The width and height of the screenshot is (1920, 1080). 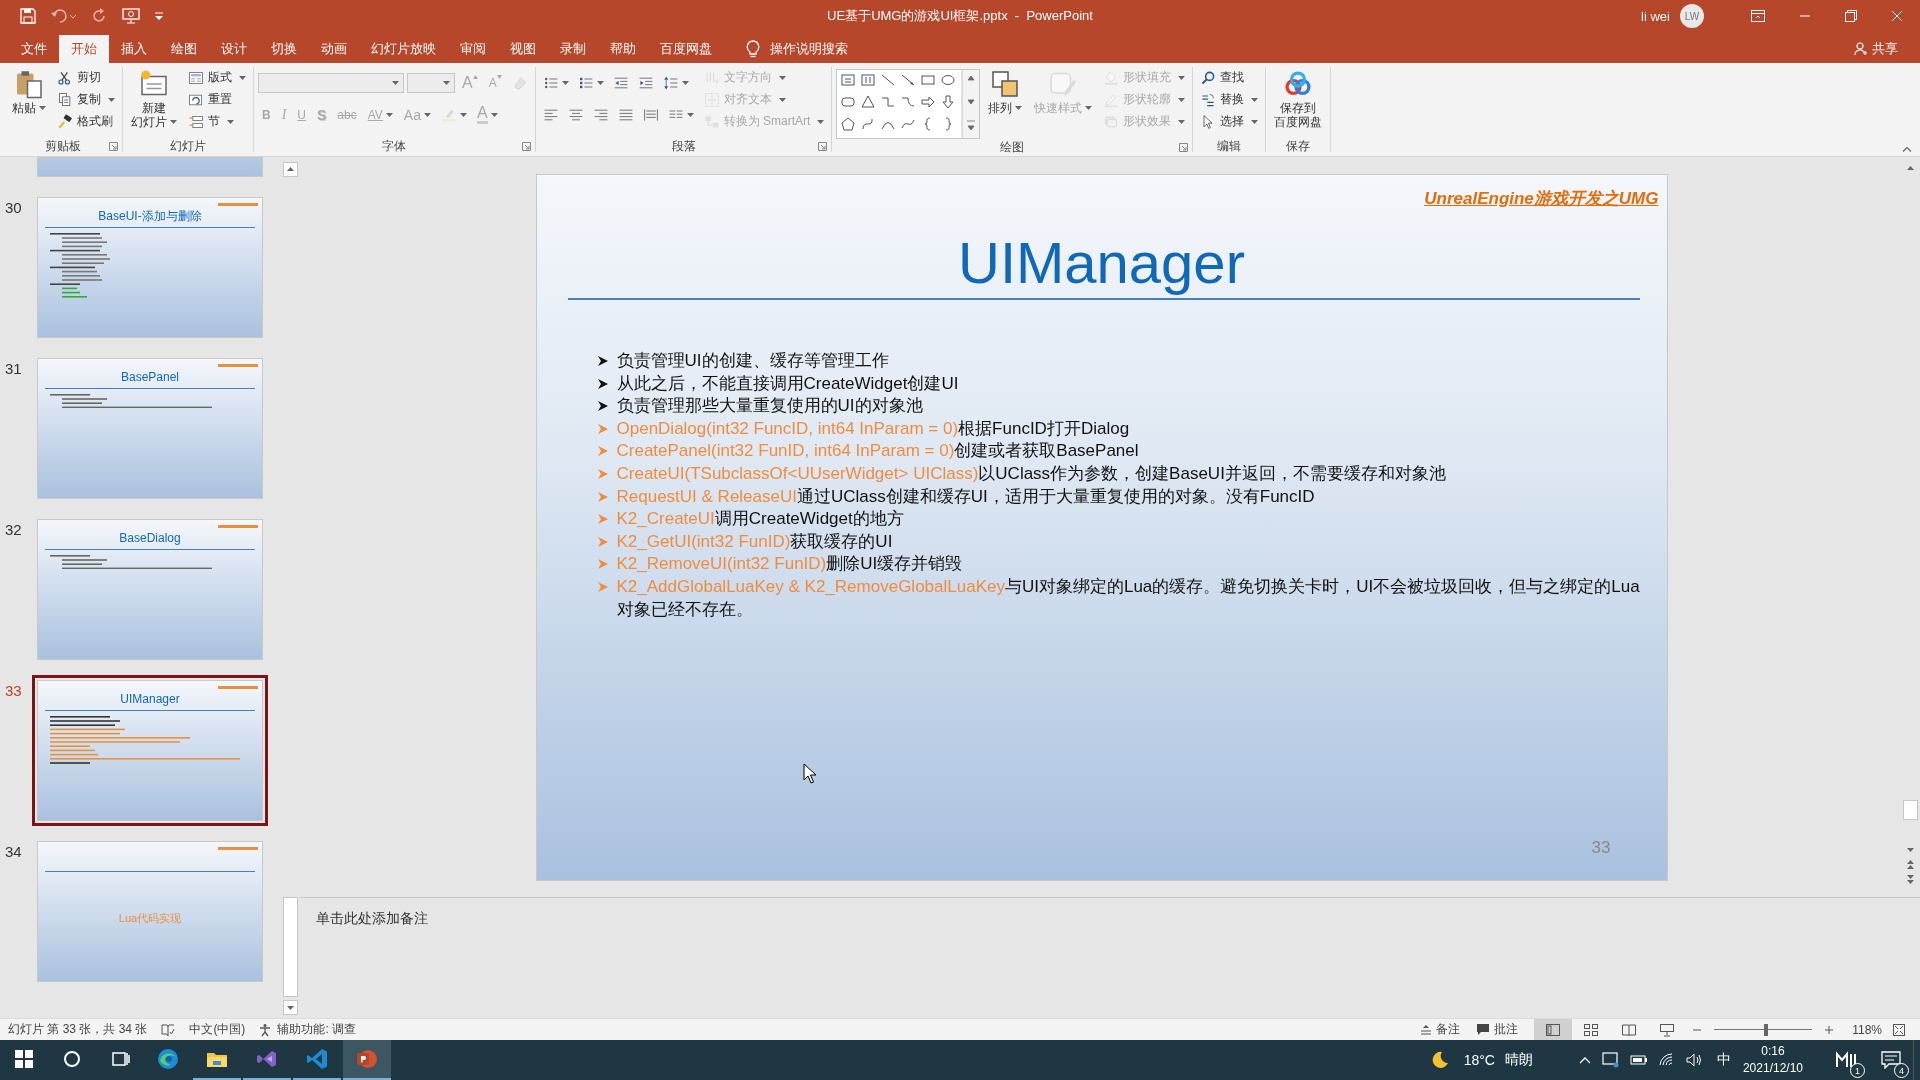 I want to click on ribbon-button: 粘贴, so click(x=29, y=92).